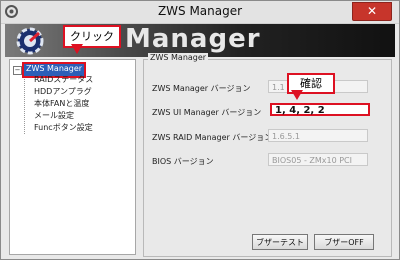 Image resolution: width=400 pixels, height=260 pixels. I want to click on ui-manager-version-label: ZWS UI Manager バージョン, so click(207, 112).